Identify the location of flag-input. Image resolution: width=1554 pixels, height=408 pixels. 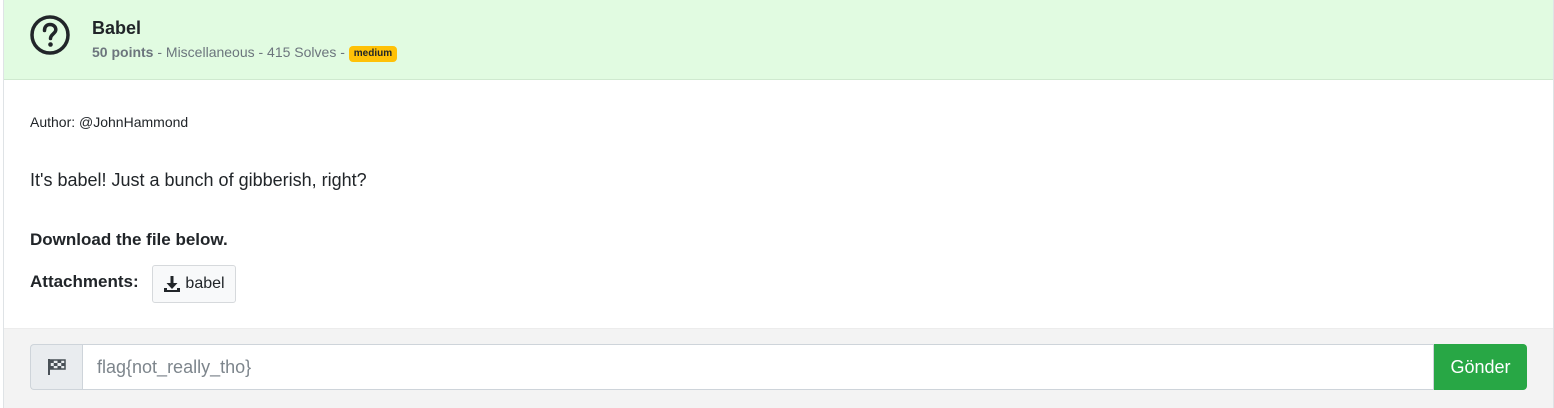
(758, 367).